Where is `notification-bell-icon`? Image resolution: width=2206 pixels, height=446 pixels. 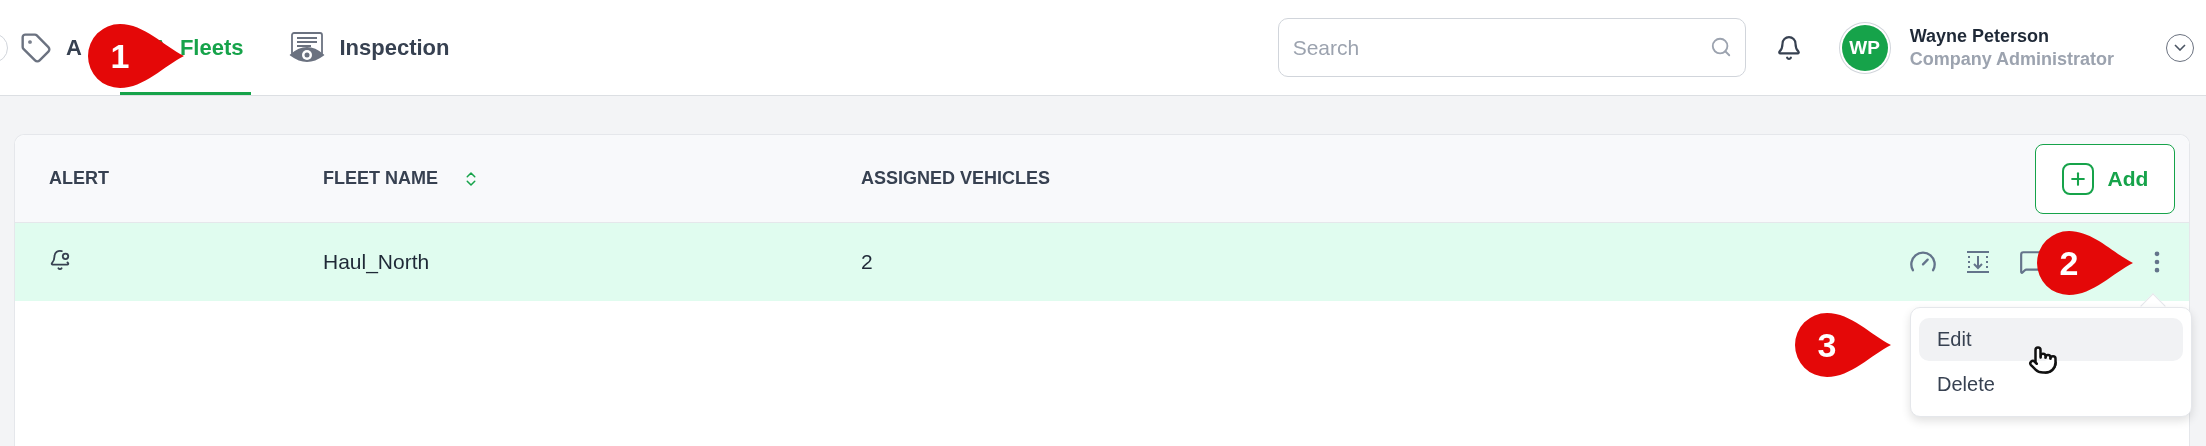 notification-bell-icon is located at coordinates (1788, 47).